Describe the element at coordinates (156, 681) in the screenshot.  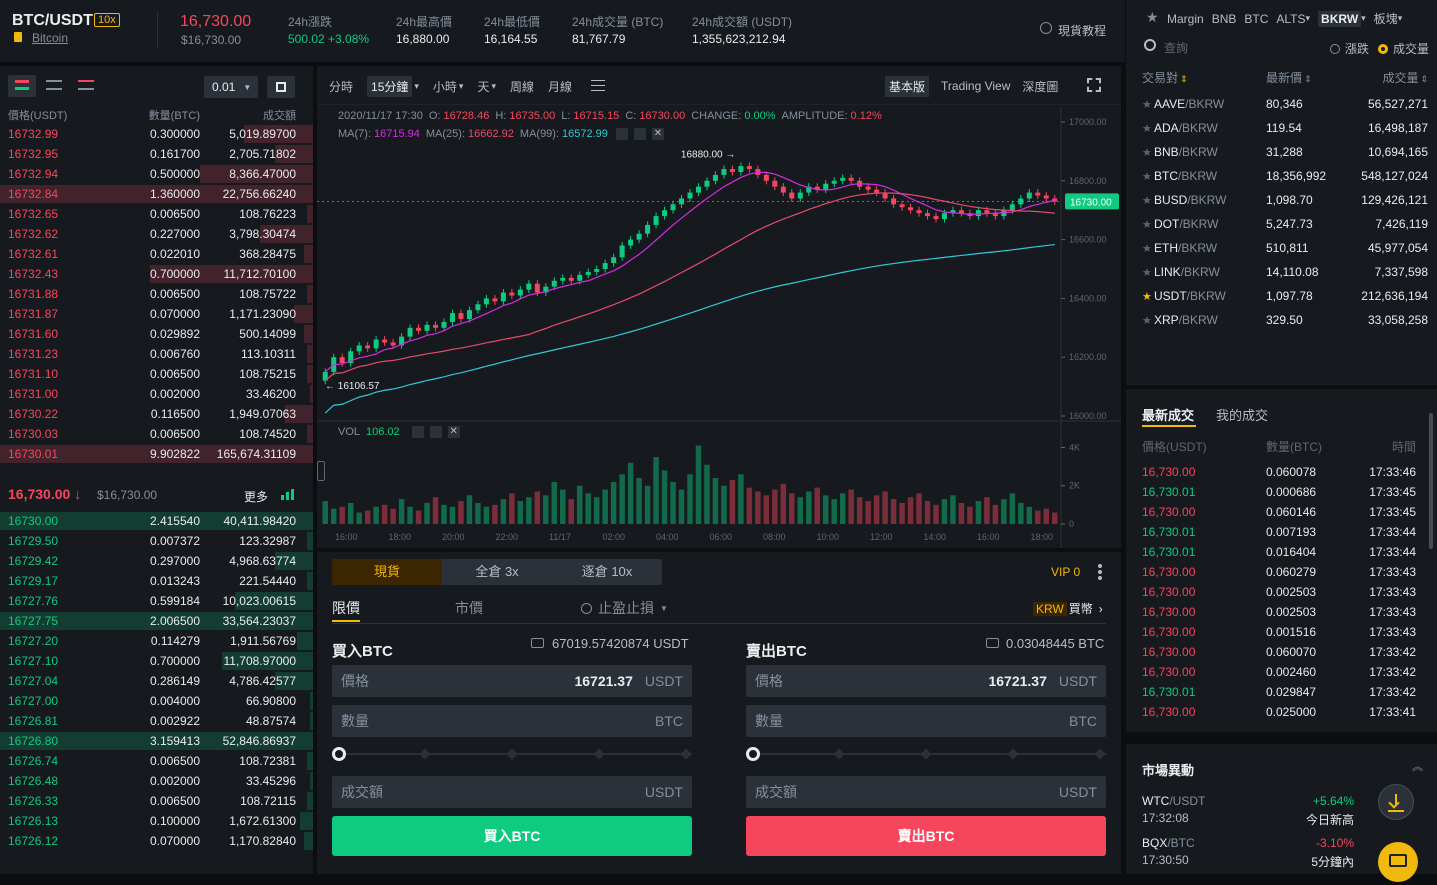
I see `orderbook-row: 16727.04 0.286149 4,786.42577` at that location.